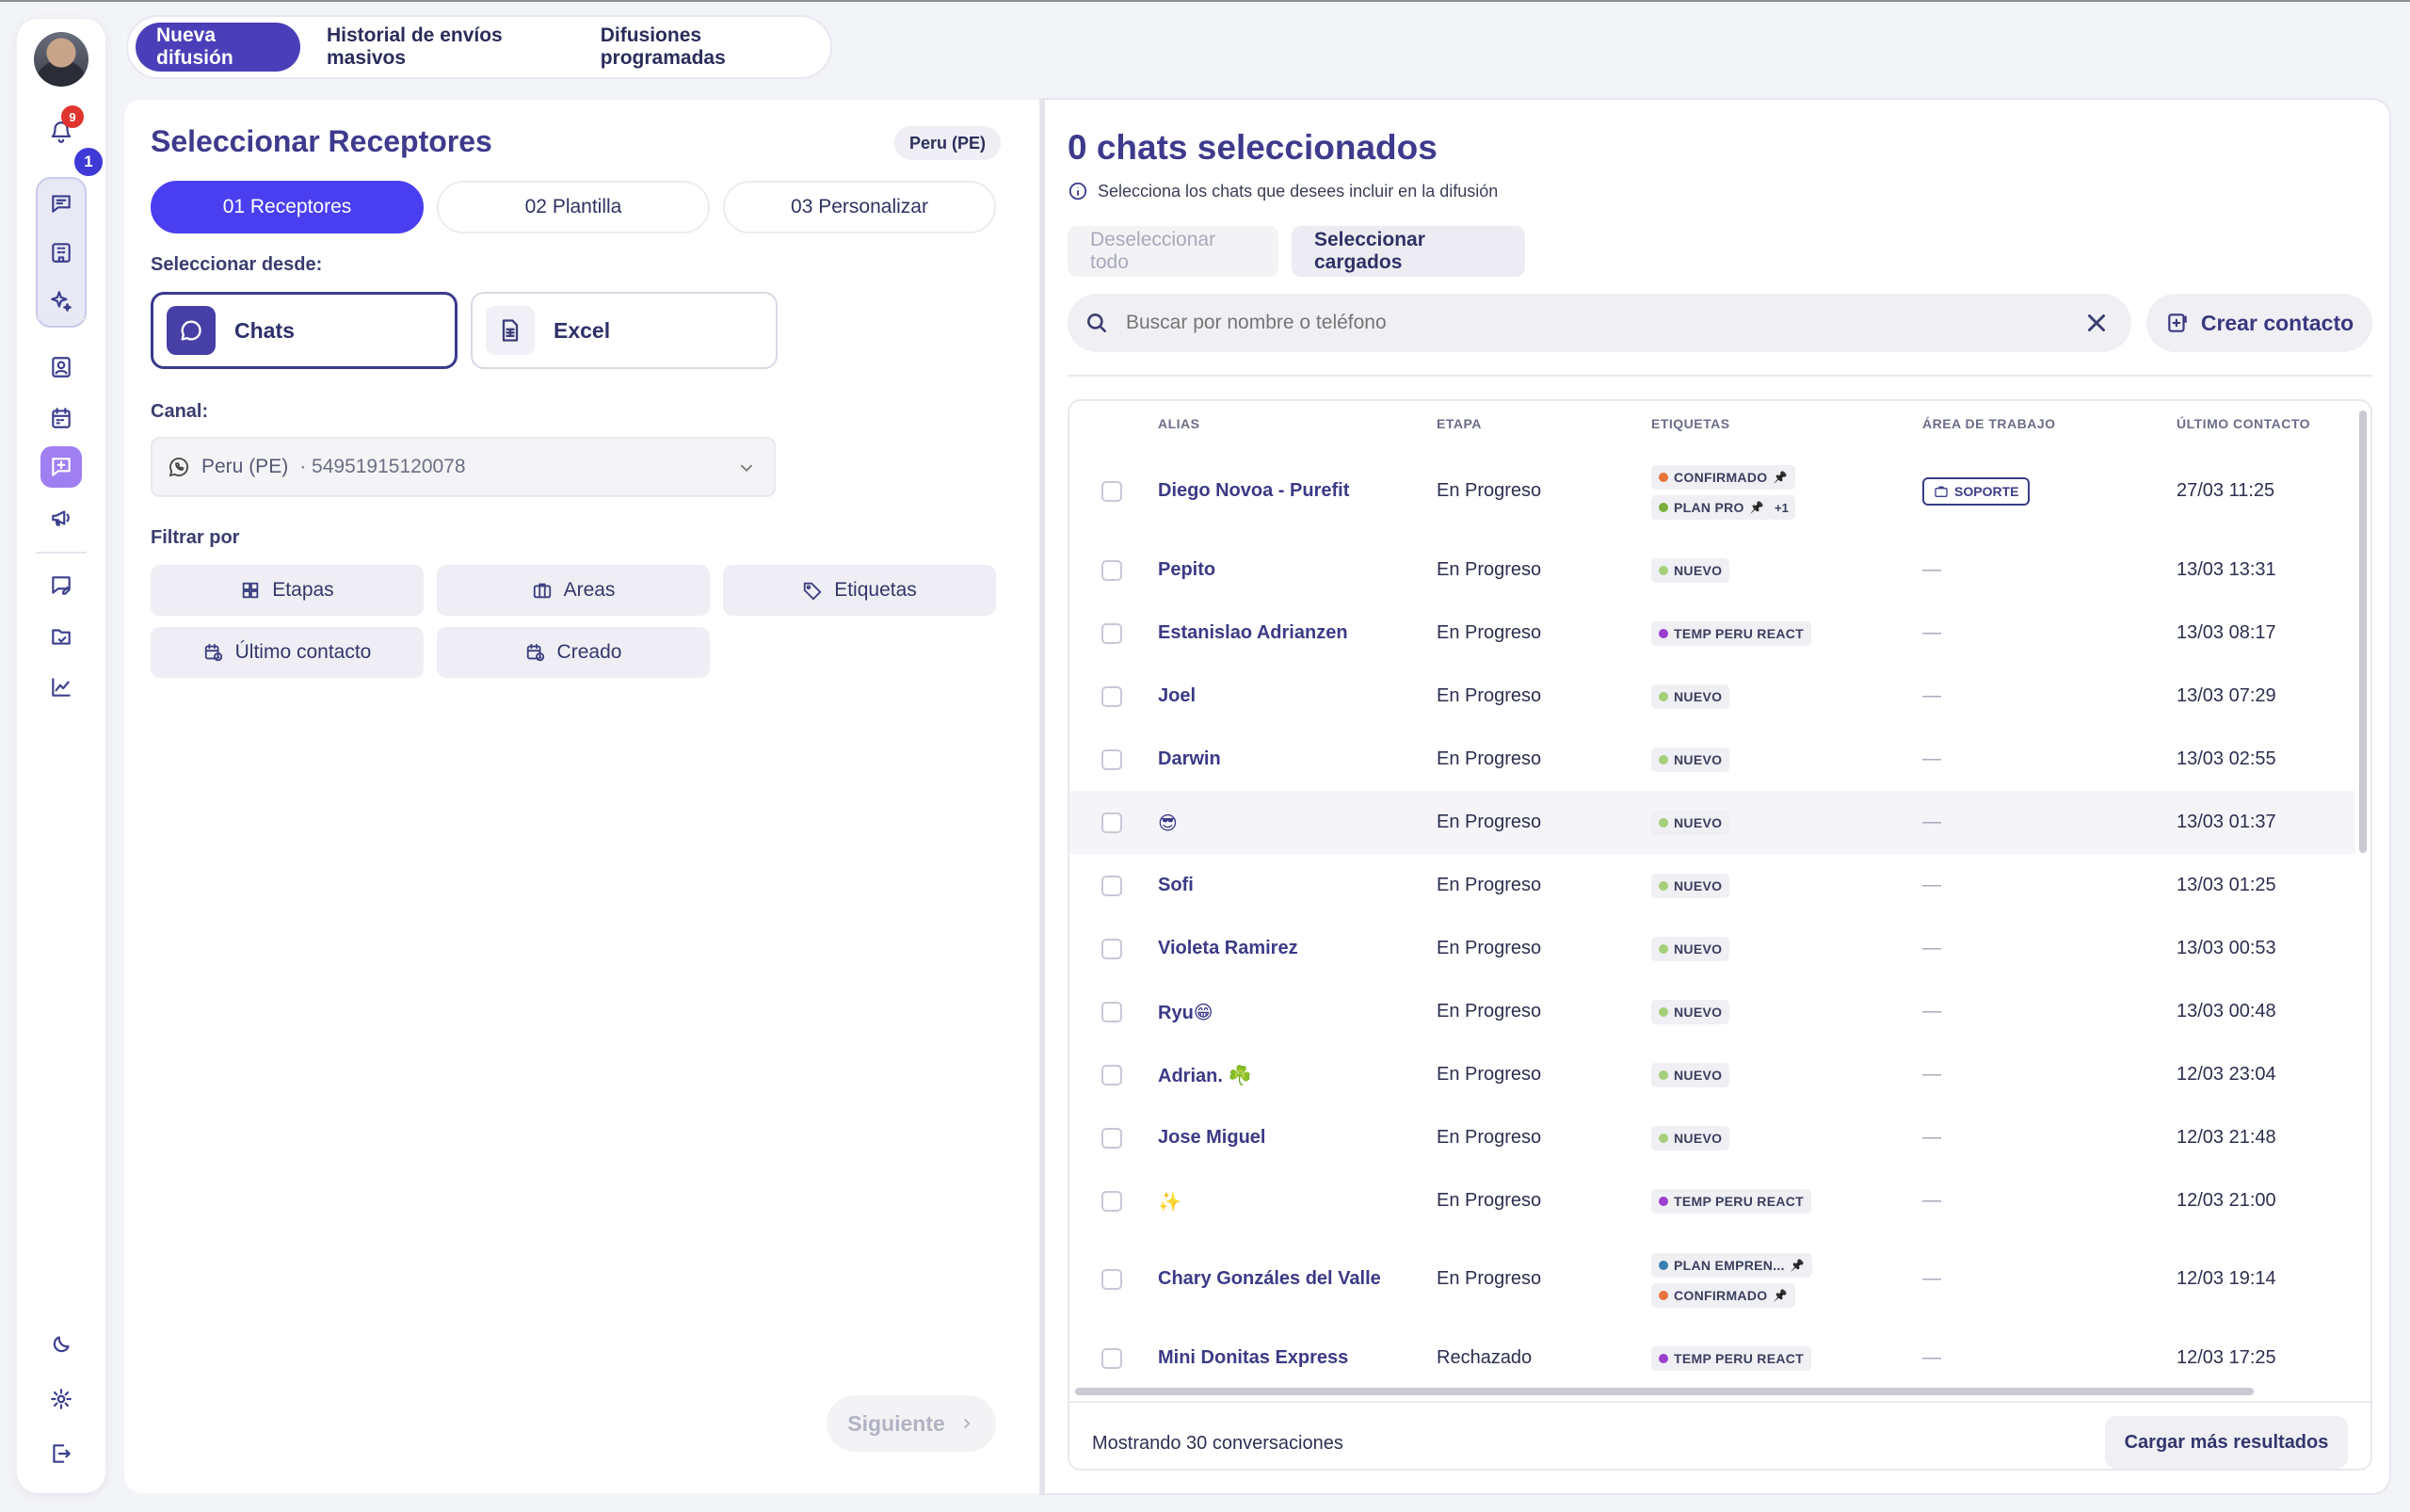 Image resolution: width=2410 pixels, height=1512 pixels. I want to click on rail-campaigns-button, so click(61, 518).